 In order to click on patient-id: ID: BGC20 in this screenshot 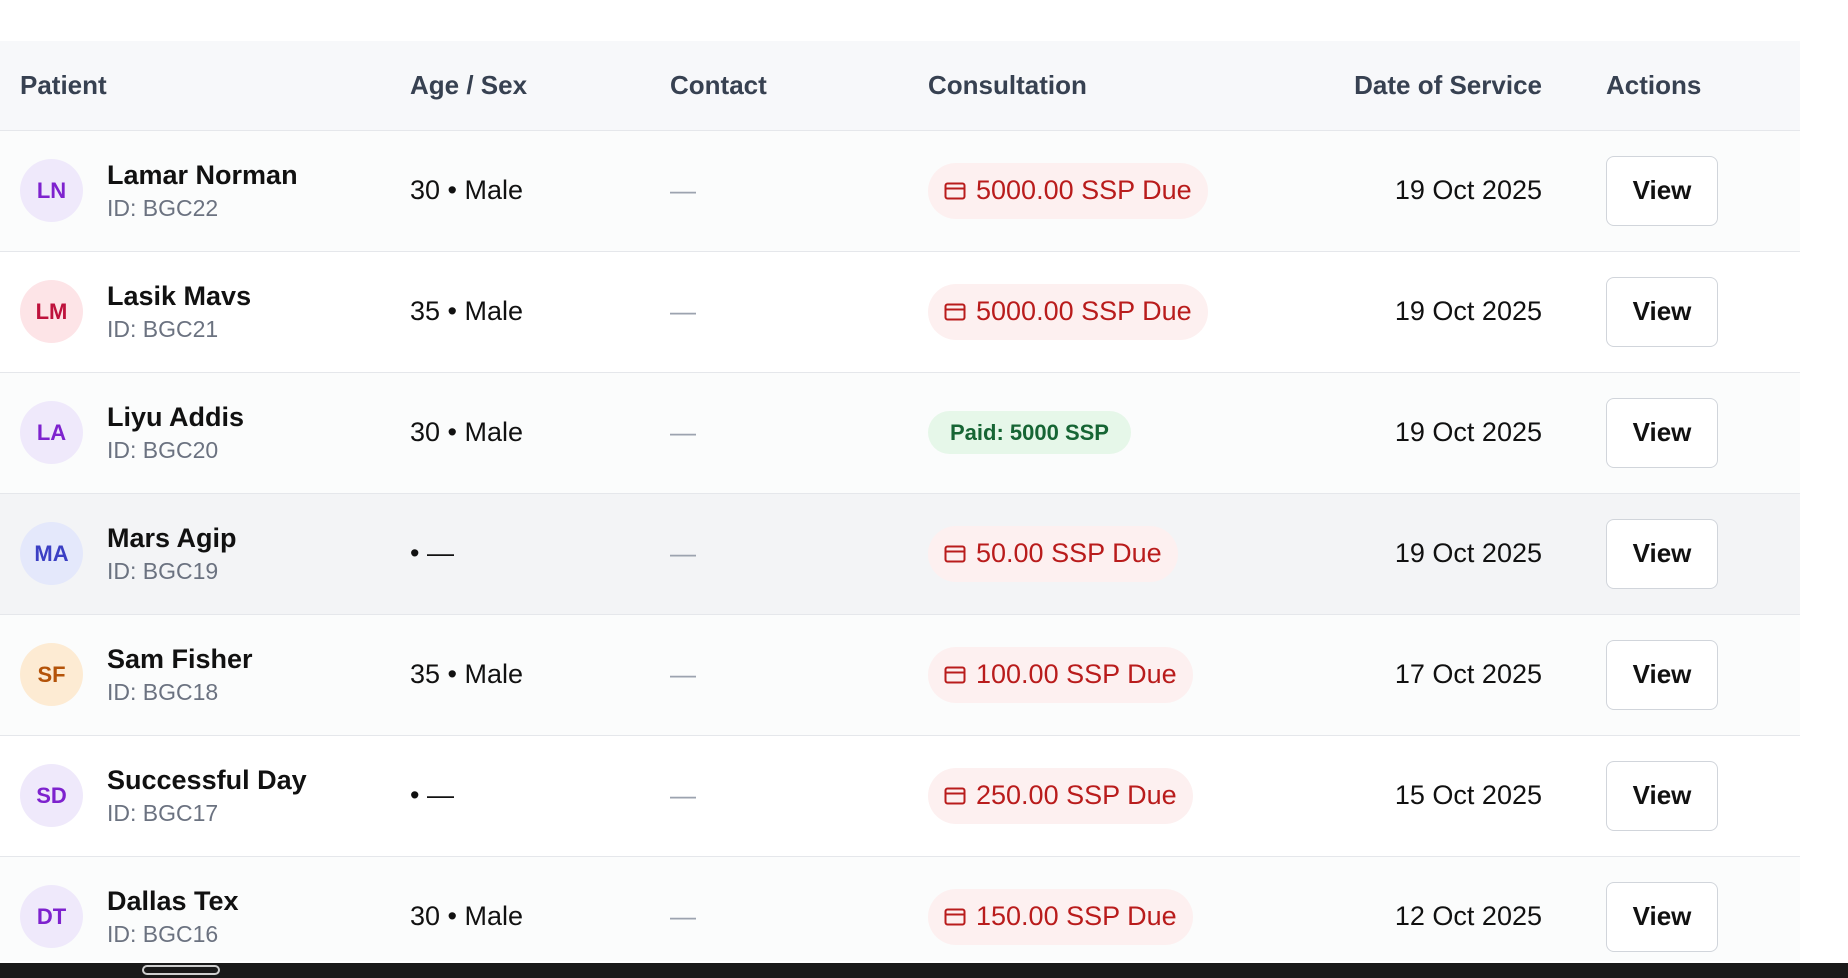, I will do `click(163, 449)`.